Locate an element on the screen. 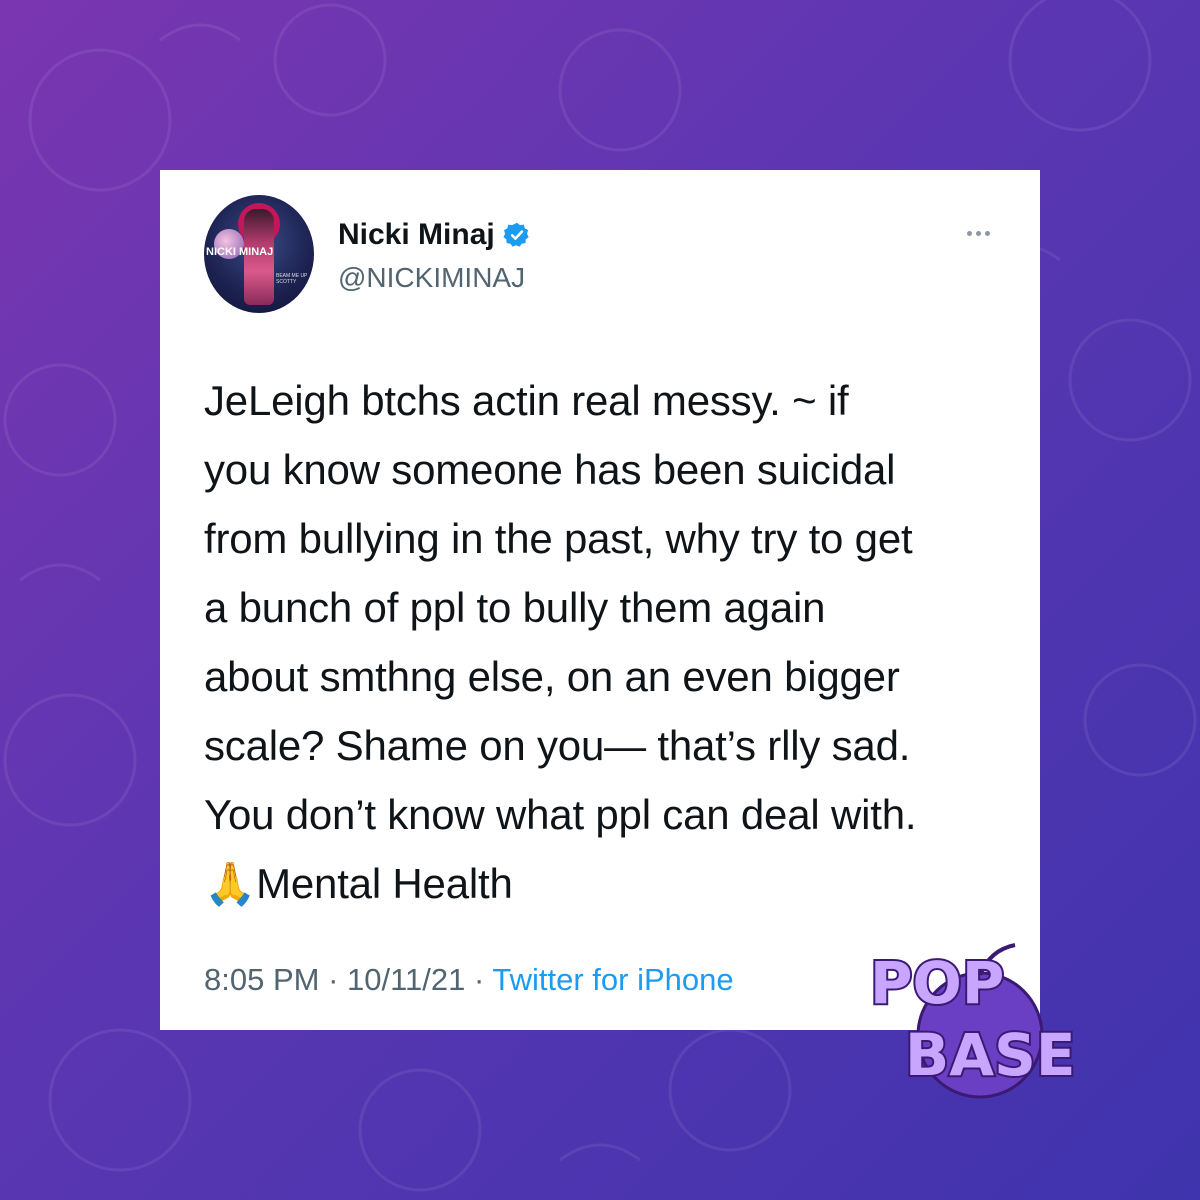 This screenshot has width=1200, height=1200. tweet-line: you know someone has been suicidal is located at coordinates (550, 469).